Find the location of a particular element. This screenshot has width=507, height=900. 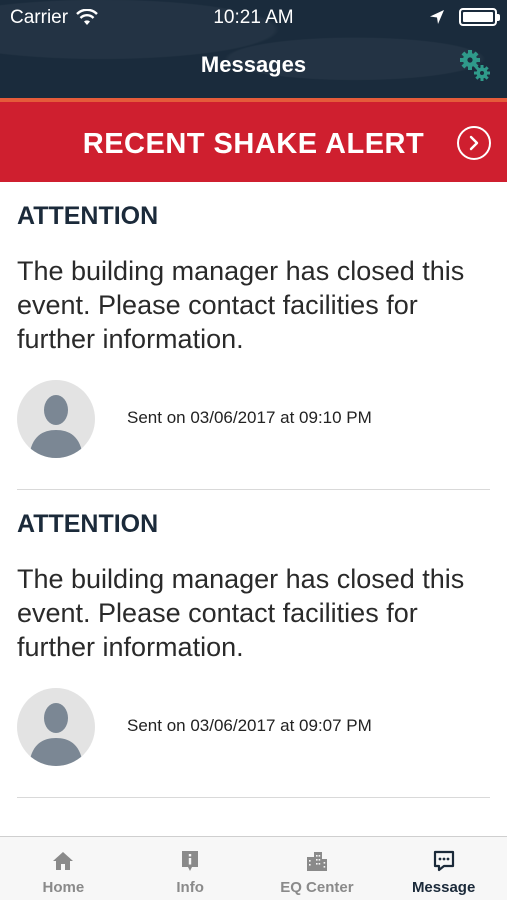

status-indicators is located at coordinates (464, 17).